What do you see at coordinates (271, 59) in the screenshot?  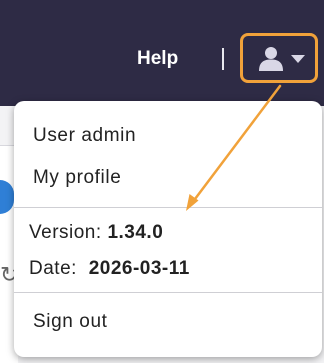 I see `user-icon` at bounding box center [271, 59].